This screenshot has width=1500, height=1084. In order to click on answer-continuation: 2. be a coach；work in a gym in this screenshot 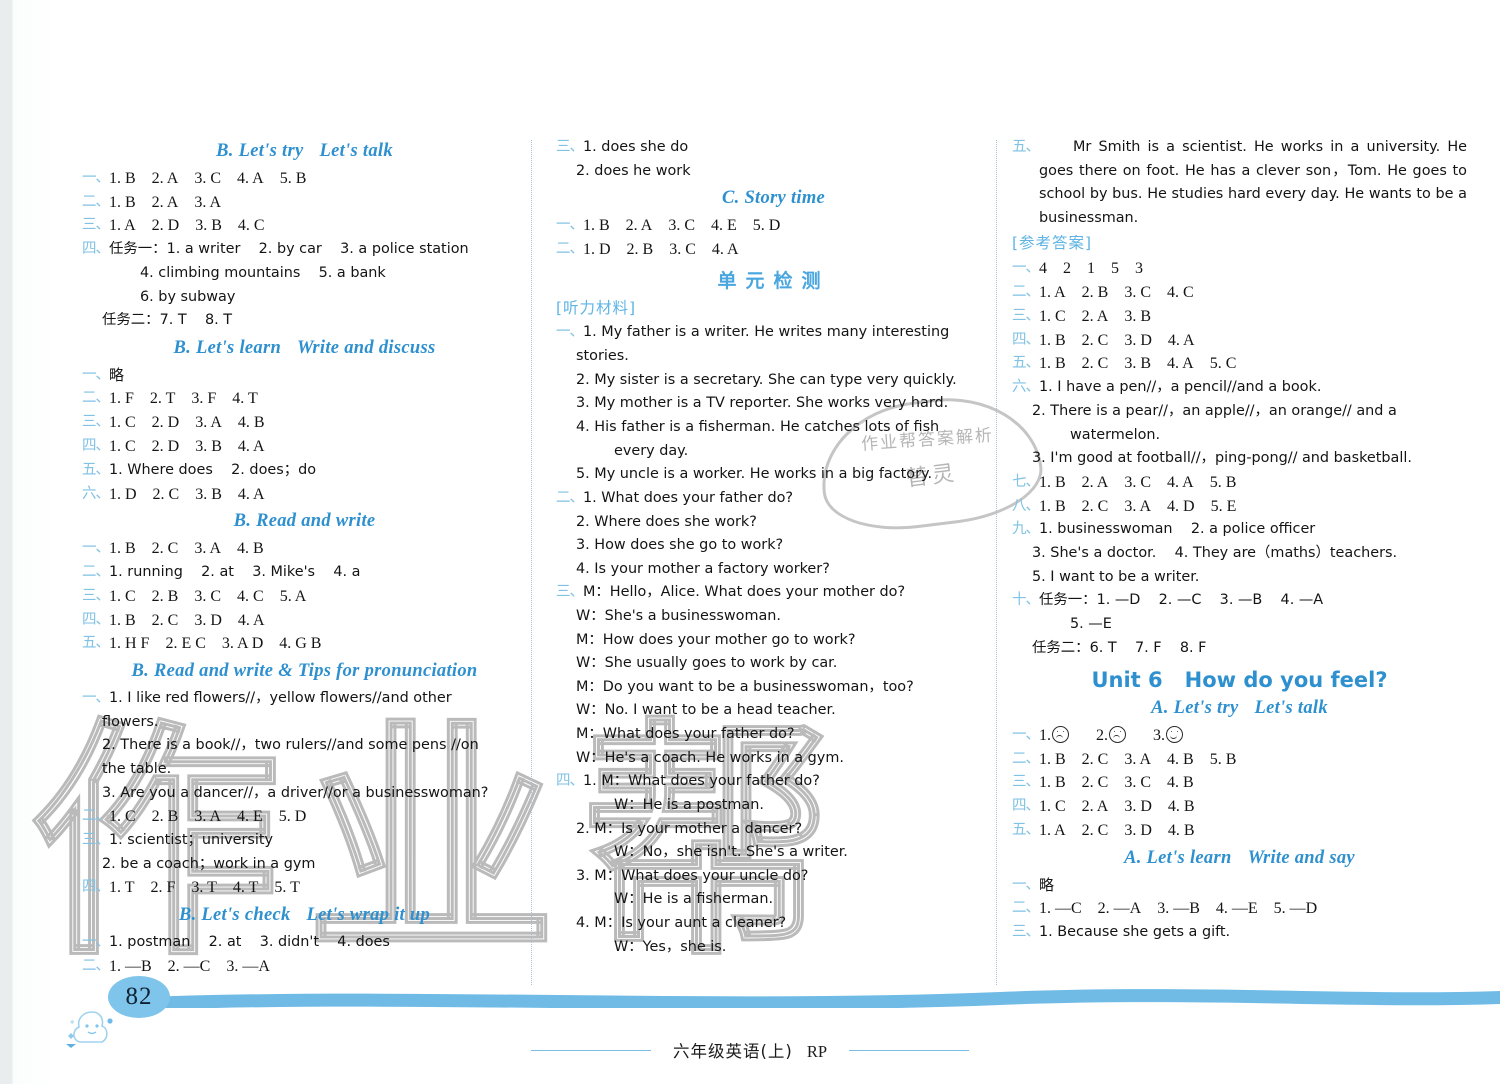, I will do `click(304, 865)`.